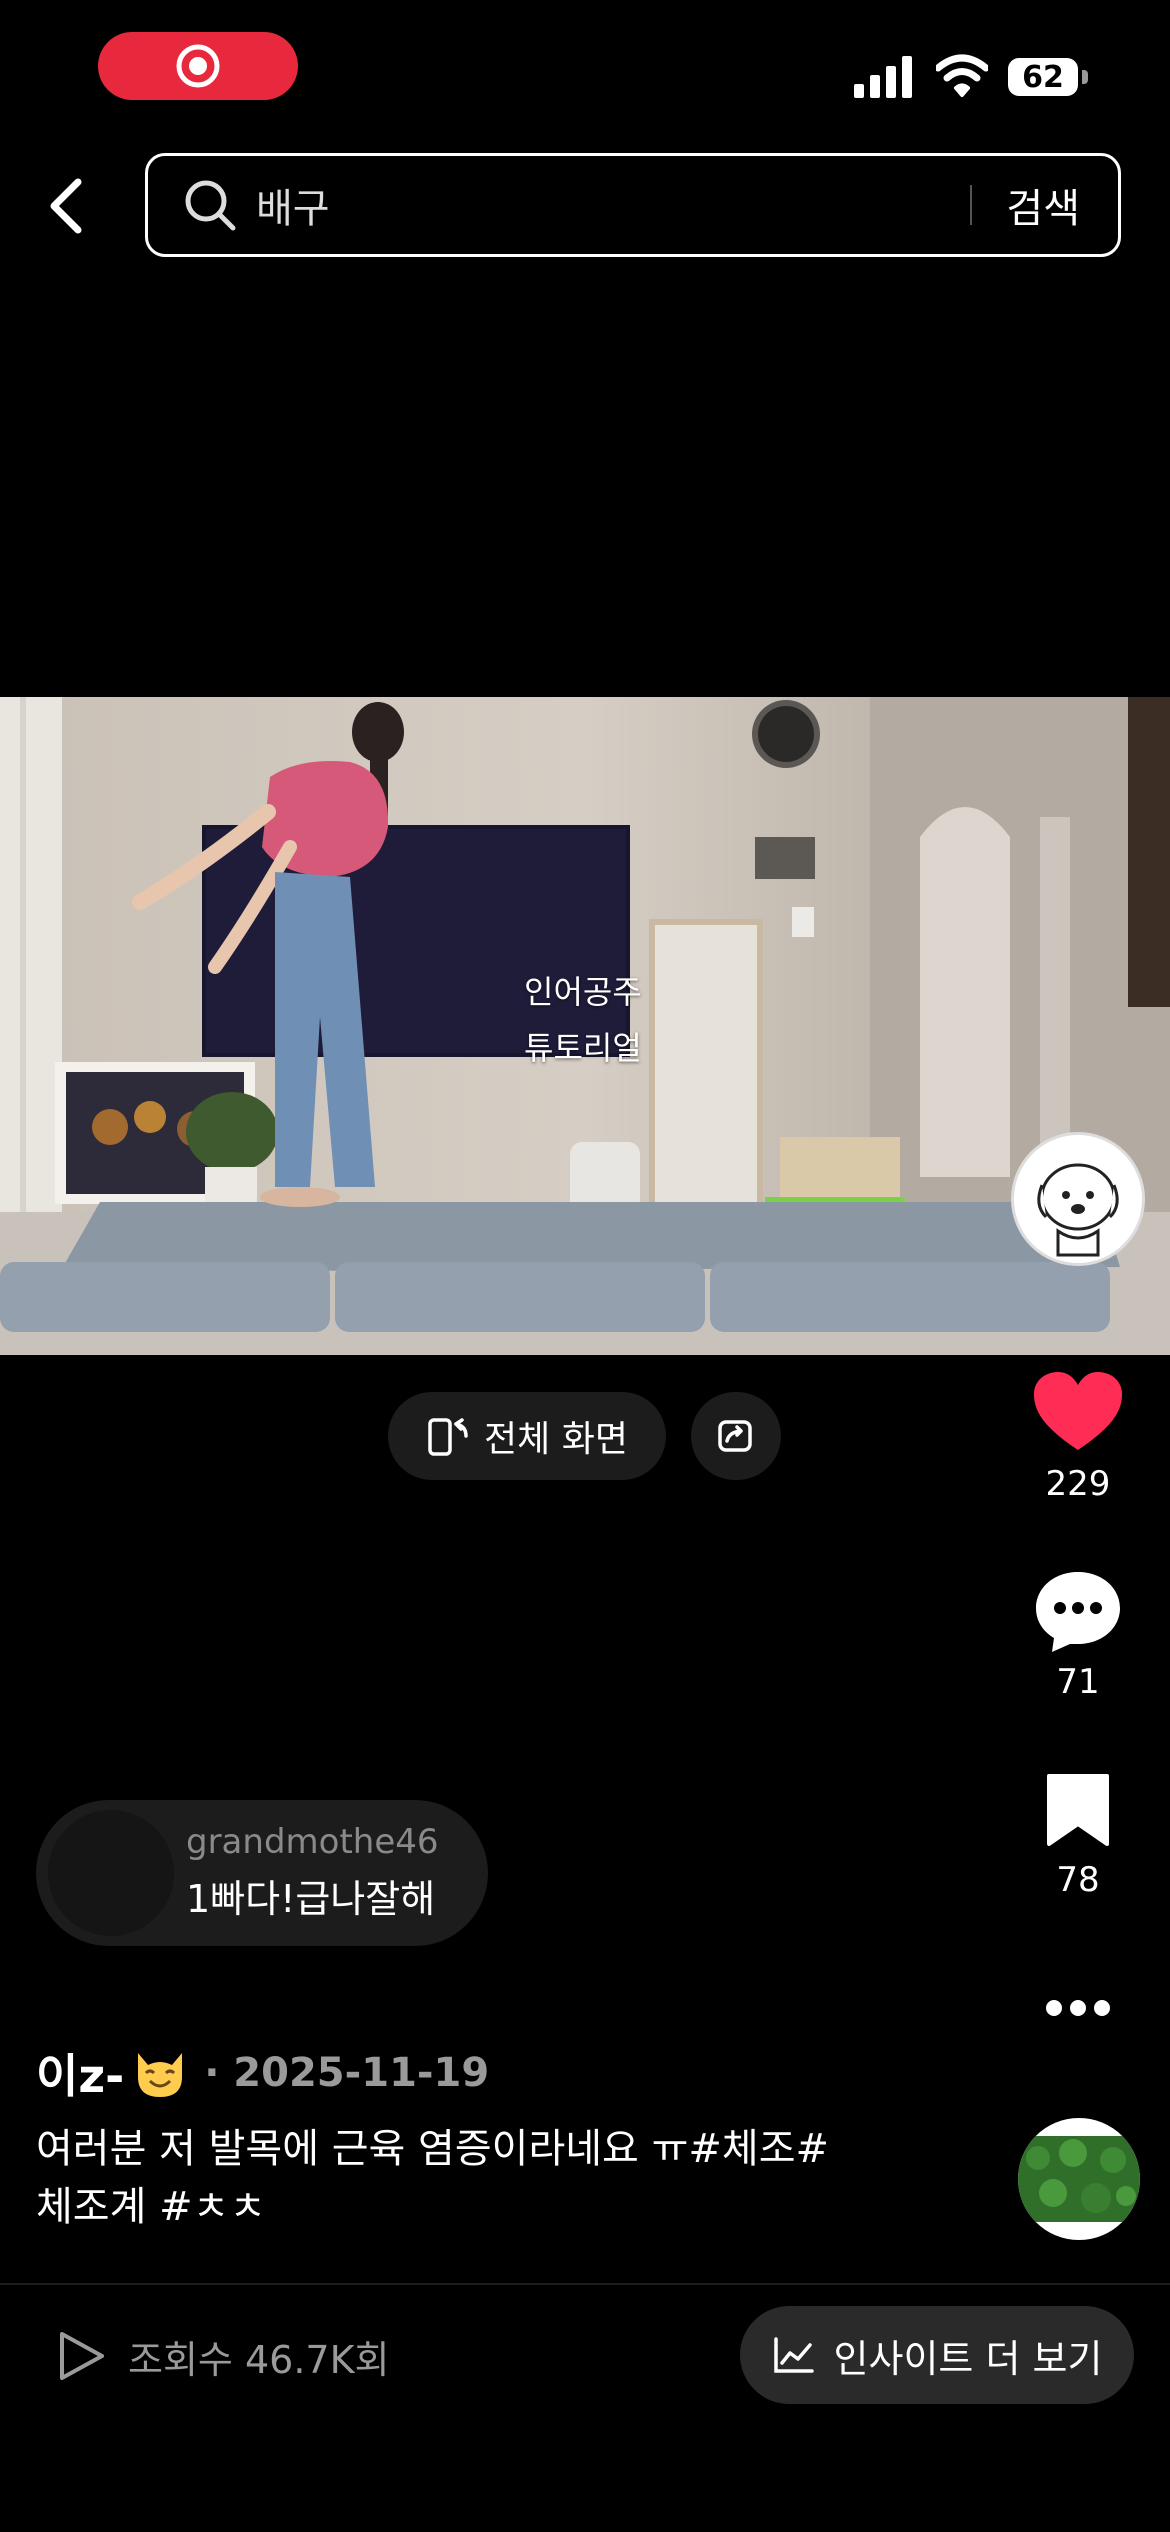  I want to click on search-bar: 배구 검색, so click(633, 205).